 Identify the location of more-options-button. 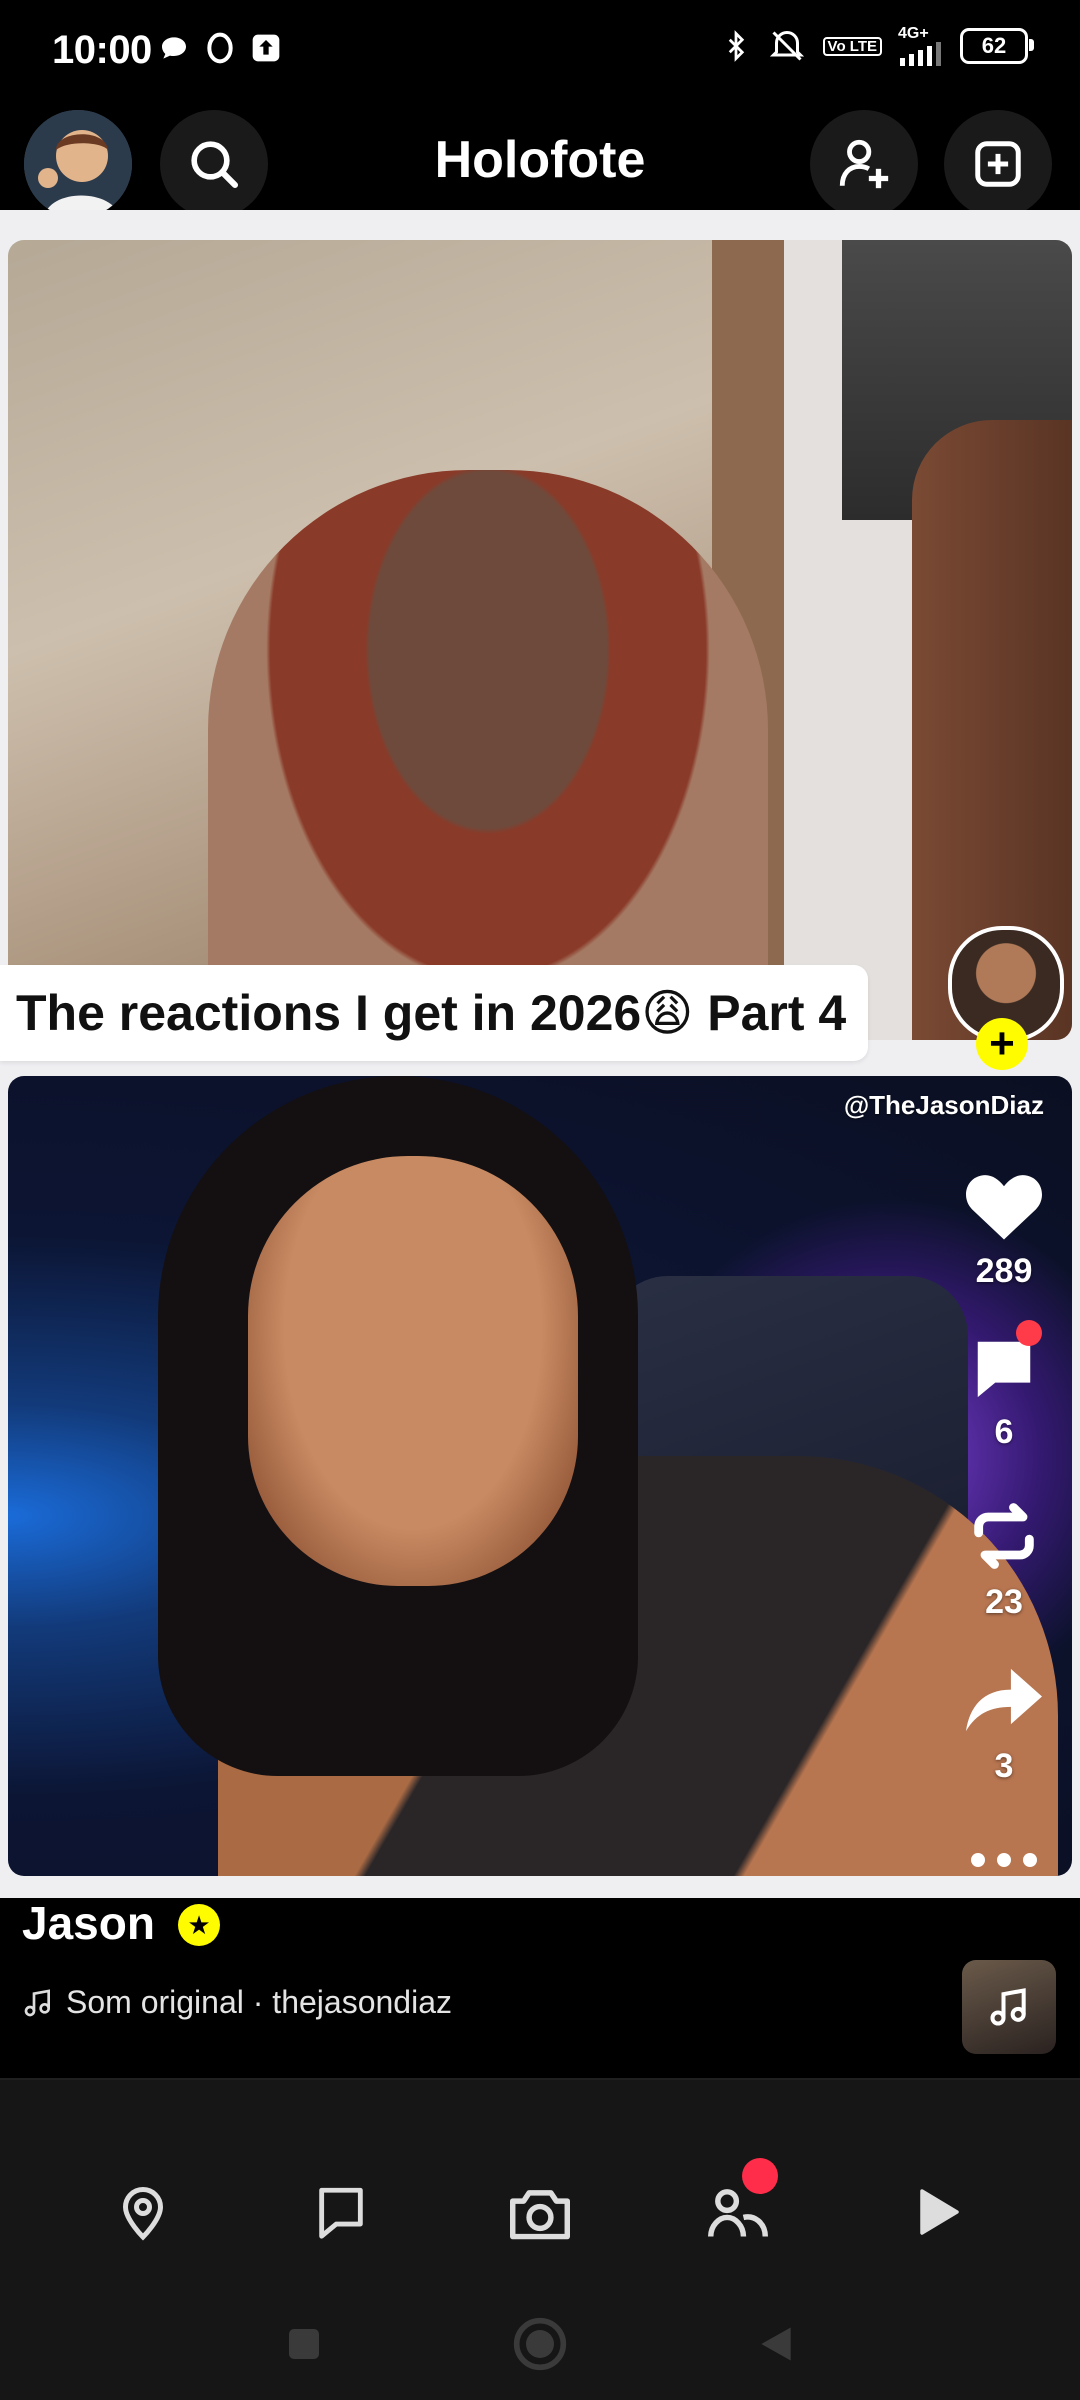
(1004, 1862).